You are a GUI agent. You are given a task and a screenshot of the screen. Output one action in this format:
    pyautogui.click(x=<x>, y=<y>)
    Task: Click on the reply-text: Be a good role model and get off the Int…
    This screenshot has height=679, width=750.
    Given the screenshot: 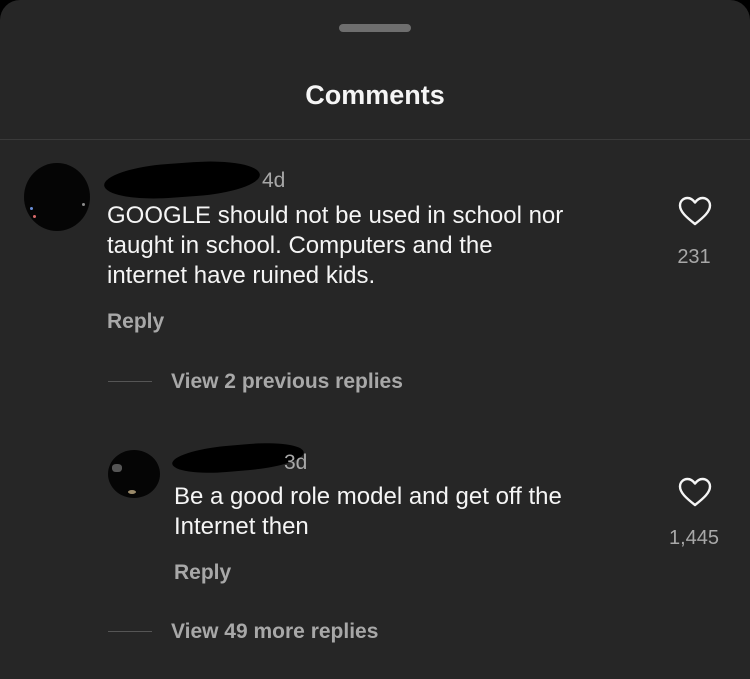 What is the action you would take?
    pyautogui.click(x=368, y=511)
    